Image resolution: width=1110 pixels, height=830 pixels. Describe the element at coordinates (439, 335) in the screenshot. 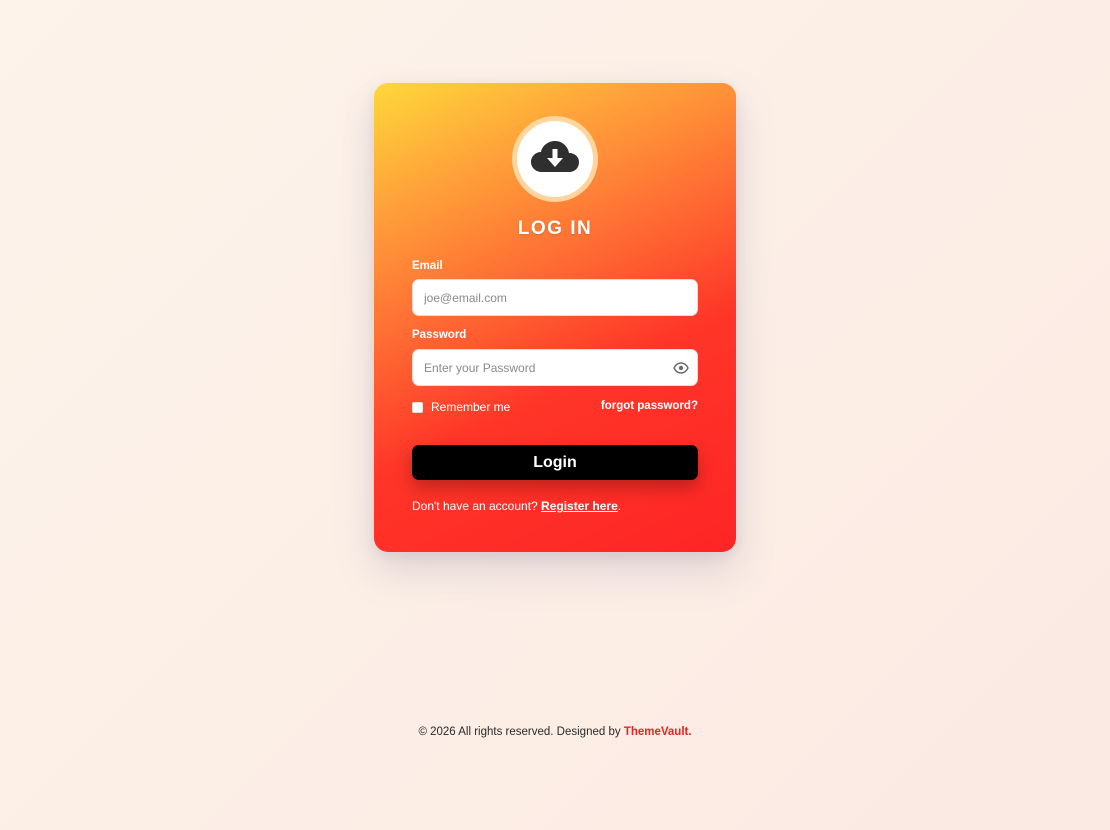

I see `password-label: Password` at that location.